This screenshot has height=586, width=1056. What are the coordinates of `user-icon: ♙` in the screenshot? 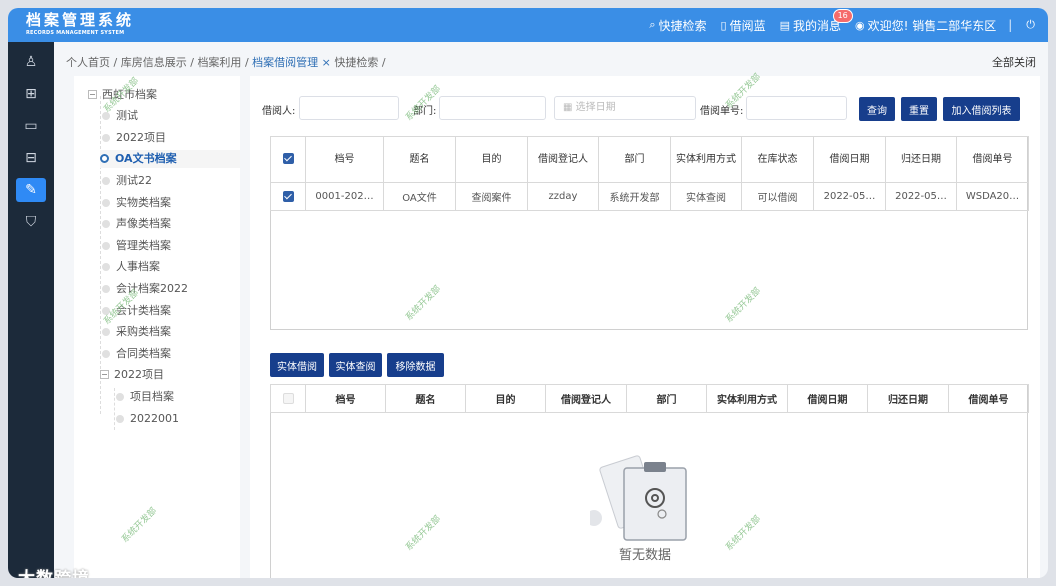 It's located at (31, 62).